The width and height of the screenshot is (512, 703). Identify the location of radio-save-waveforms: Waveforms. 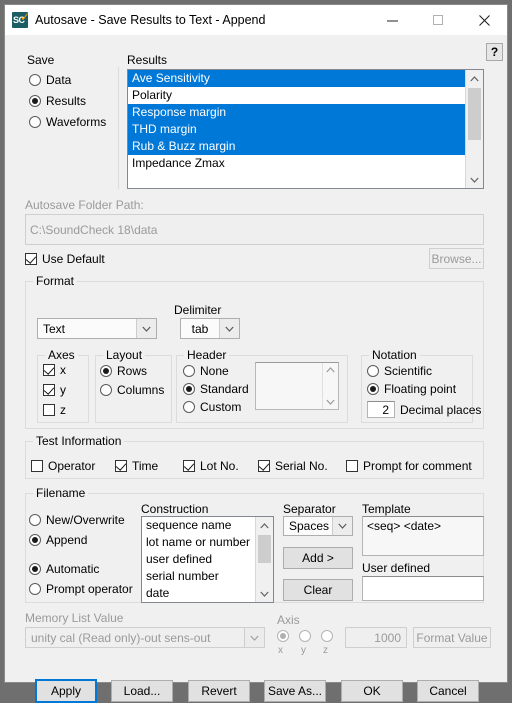
(67, 122).